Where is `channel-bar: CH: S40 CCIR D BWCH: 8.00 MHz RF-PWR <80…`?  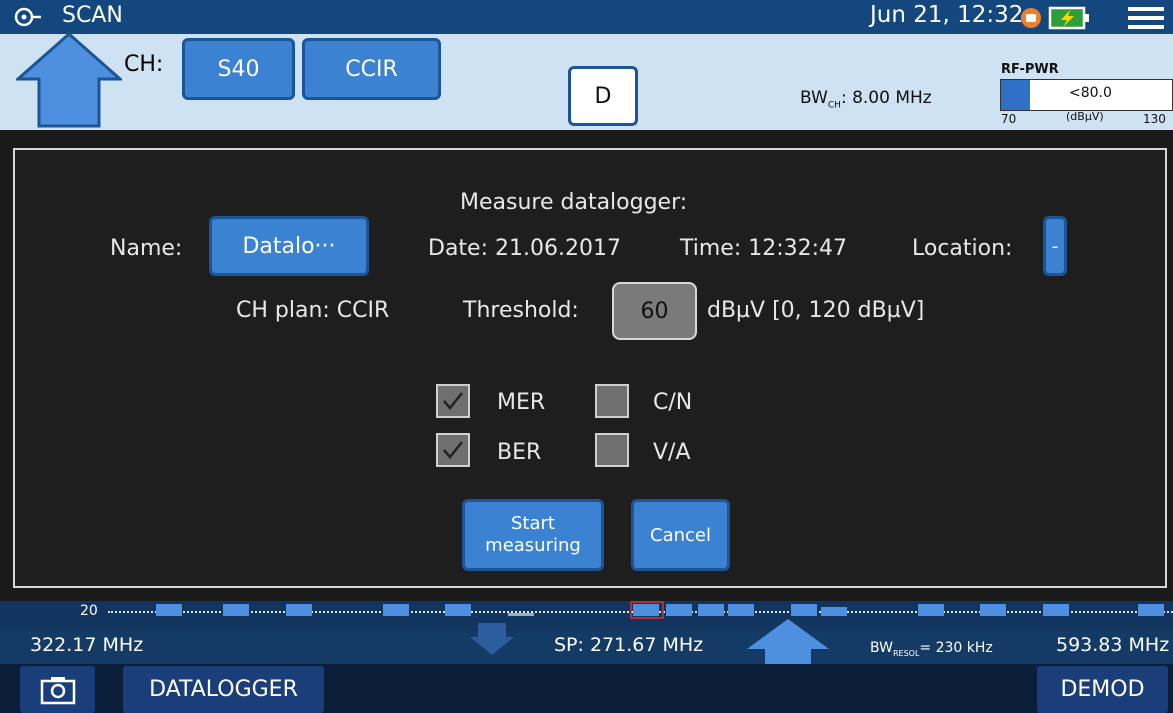 channel-bar: CH: S40 CCIR D BWCH: 8.00 MHz RF-PWR <80… is located at coordinates (586, 81).